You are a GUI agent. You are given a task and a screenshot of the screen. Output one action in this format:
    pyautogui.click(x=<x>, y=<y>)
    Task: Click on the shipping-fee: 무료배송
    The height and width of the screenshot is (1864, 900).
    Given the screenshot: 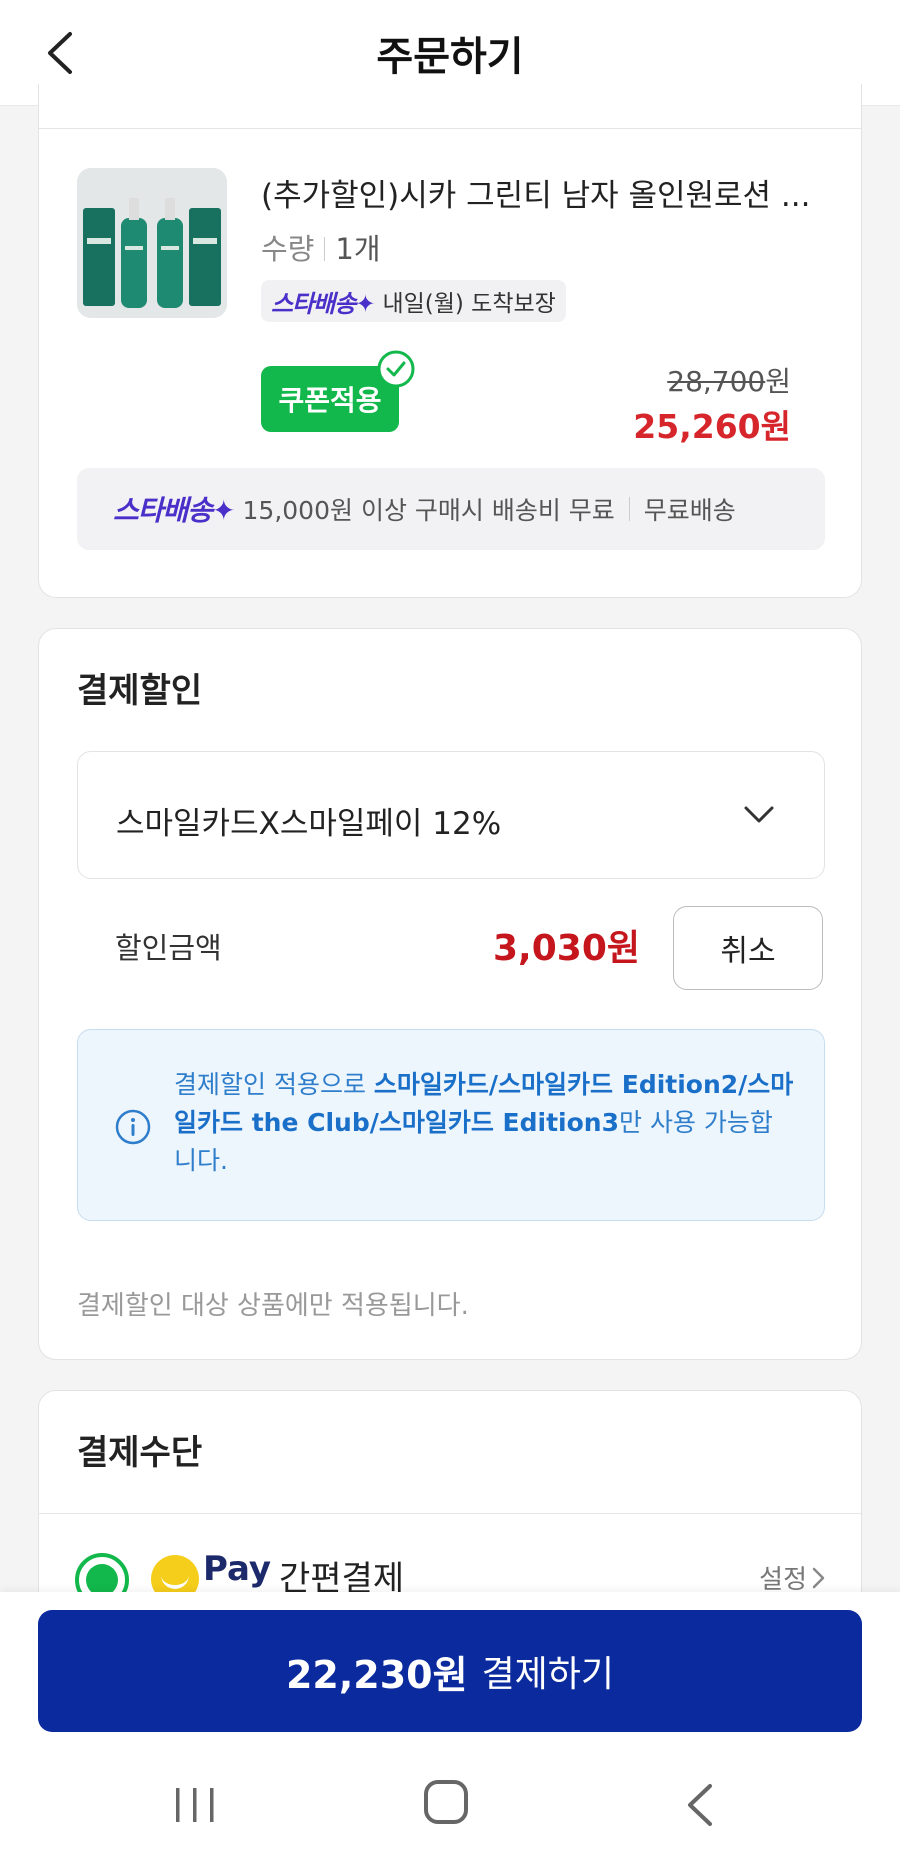 What is the action you would take?
    pyautogui.click(x=689, y=510)
    